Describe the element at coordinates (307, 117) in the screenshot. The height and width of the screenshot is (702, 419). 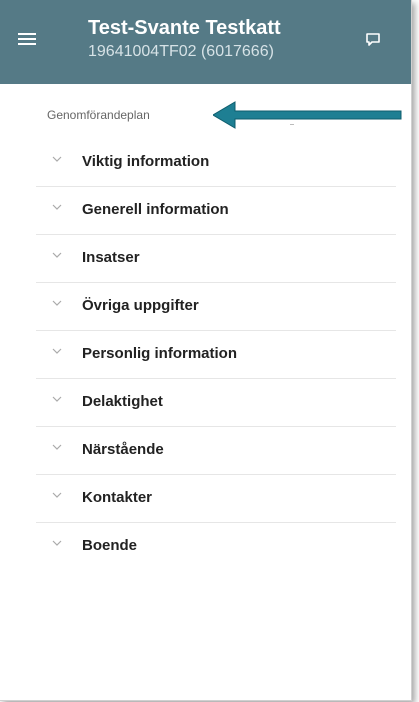
I see `arrow-left-icon` at that location.